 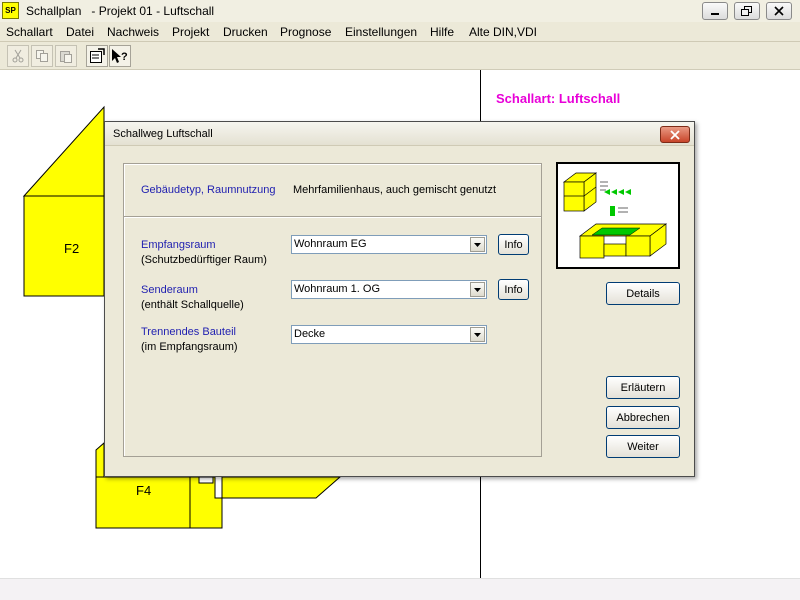 What do you see at coordinates (310, 334) in the screenshot?
I see `separating-component-value: Decke` at bounding box center [310, 334].